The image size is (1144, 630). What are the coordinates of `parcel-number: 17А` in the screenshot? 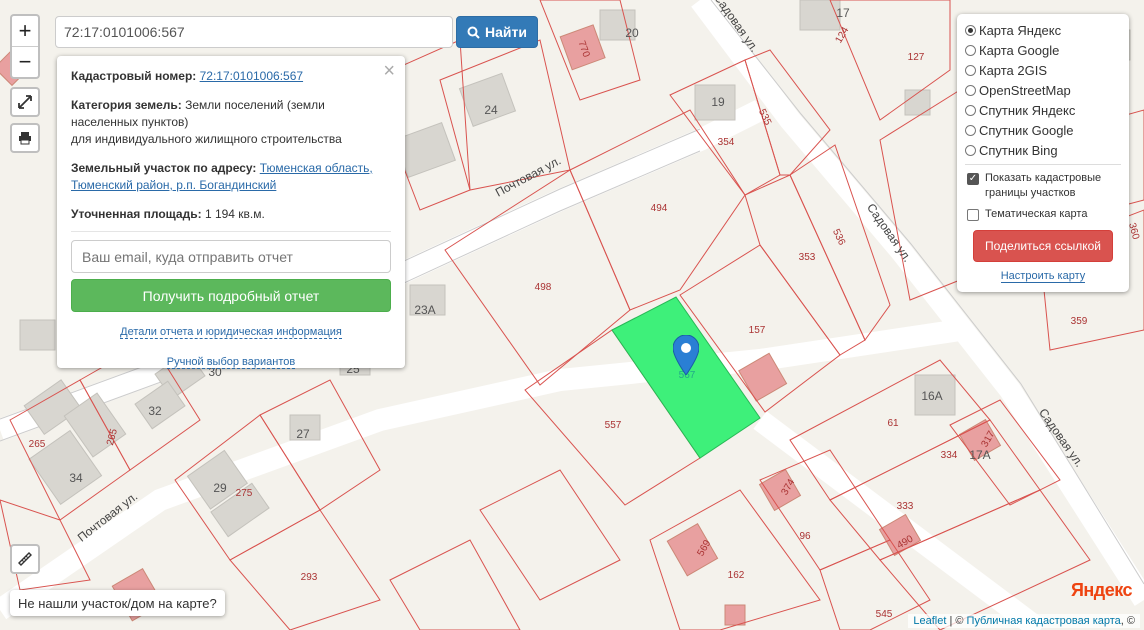 It's located at (979, 455).